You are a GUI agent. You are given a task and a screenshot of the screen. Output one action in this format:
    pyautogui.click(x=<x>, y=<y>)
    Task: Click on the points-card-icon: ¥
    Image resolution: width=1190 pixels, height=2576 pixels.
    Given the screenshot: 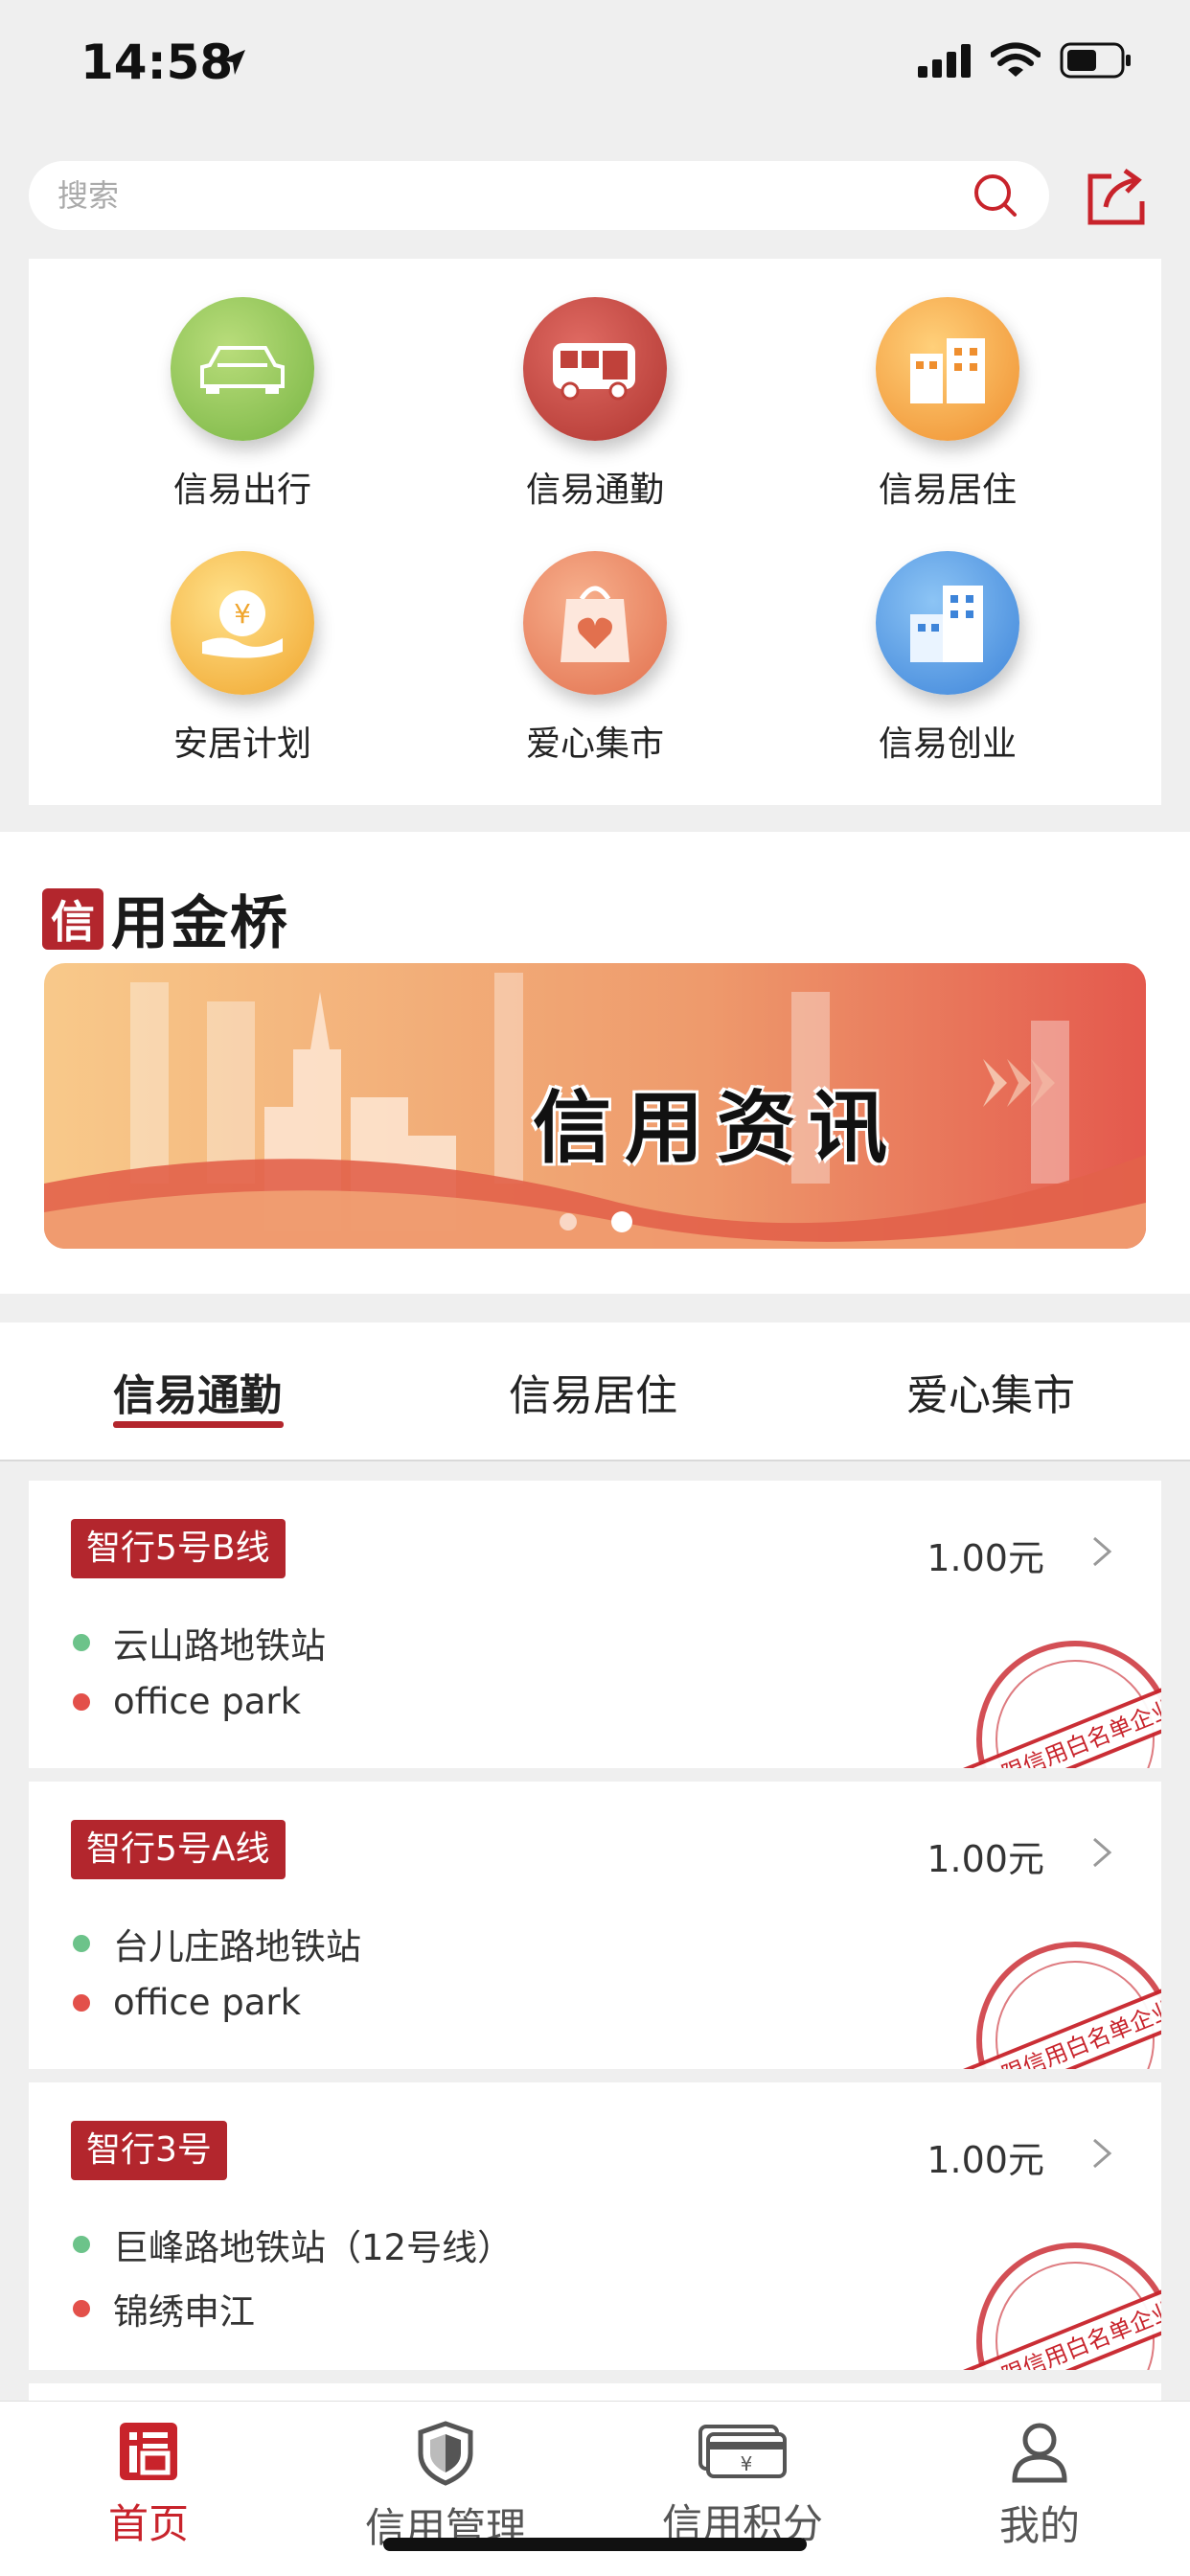 What is the action you would take?
    pyautogui.click(x=743, y=2451)
    